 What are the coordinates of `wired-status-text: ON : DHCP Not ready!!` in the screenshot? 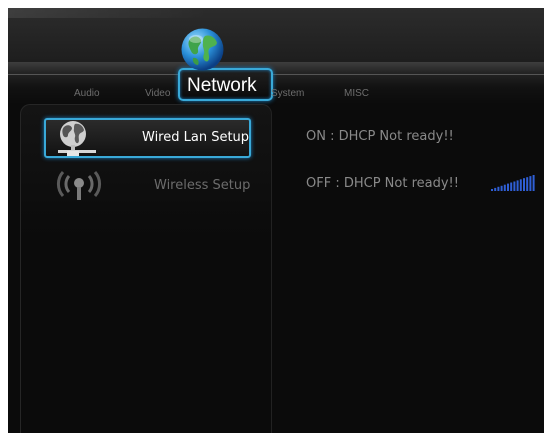 It's located at (380, 136).